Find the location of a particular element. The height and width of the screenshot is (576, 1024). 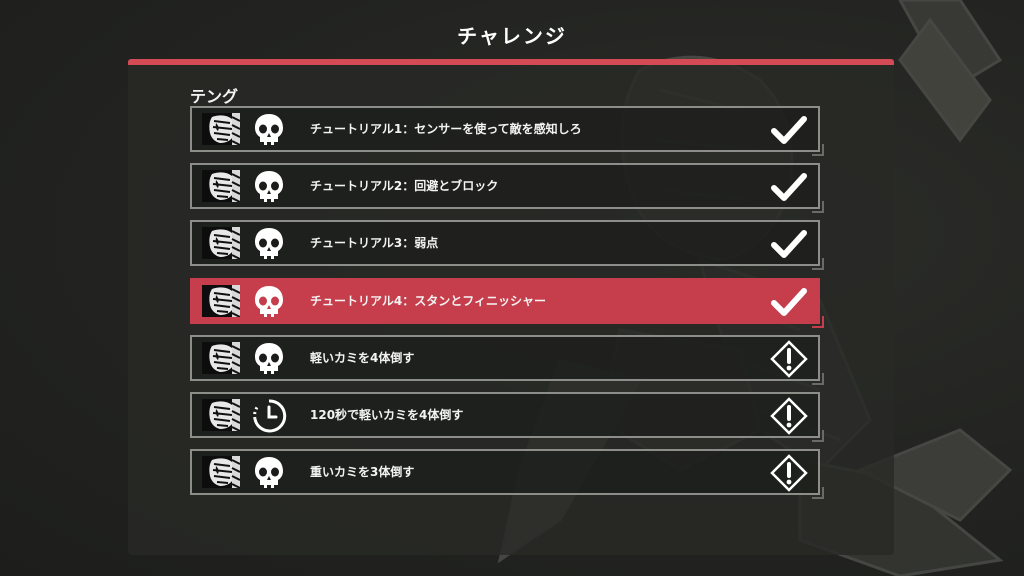

challenge-row-4: チュートリアル4：スタンとフィニッシャー is located at coordinates (507, 303).